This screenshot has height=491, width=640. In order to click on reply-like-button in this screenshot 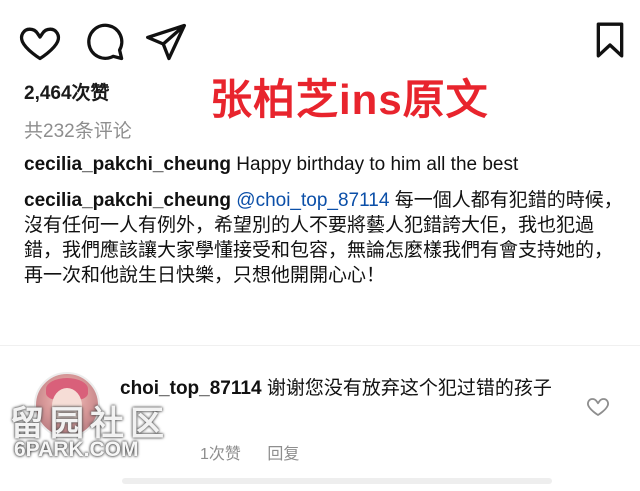, I will do `click(598, 406)`.